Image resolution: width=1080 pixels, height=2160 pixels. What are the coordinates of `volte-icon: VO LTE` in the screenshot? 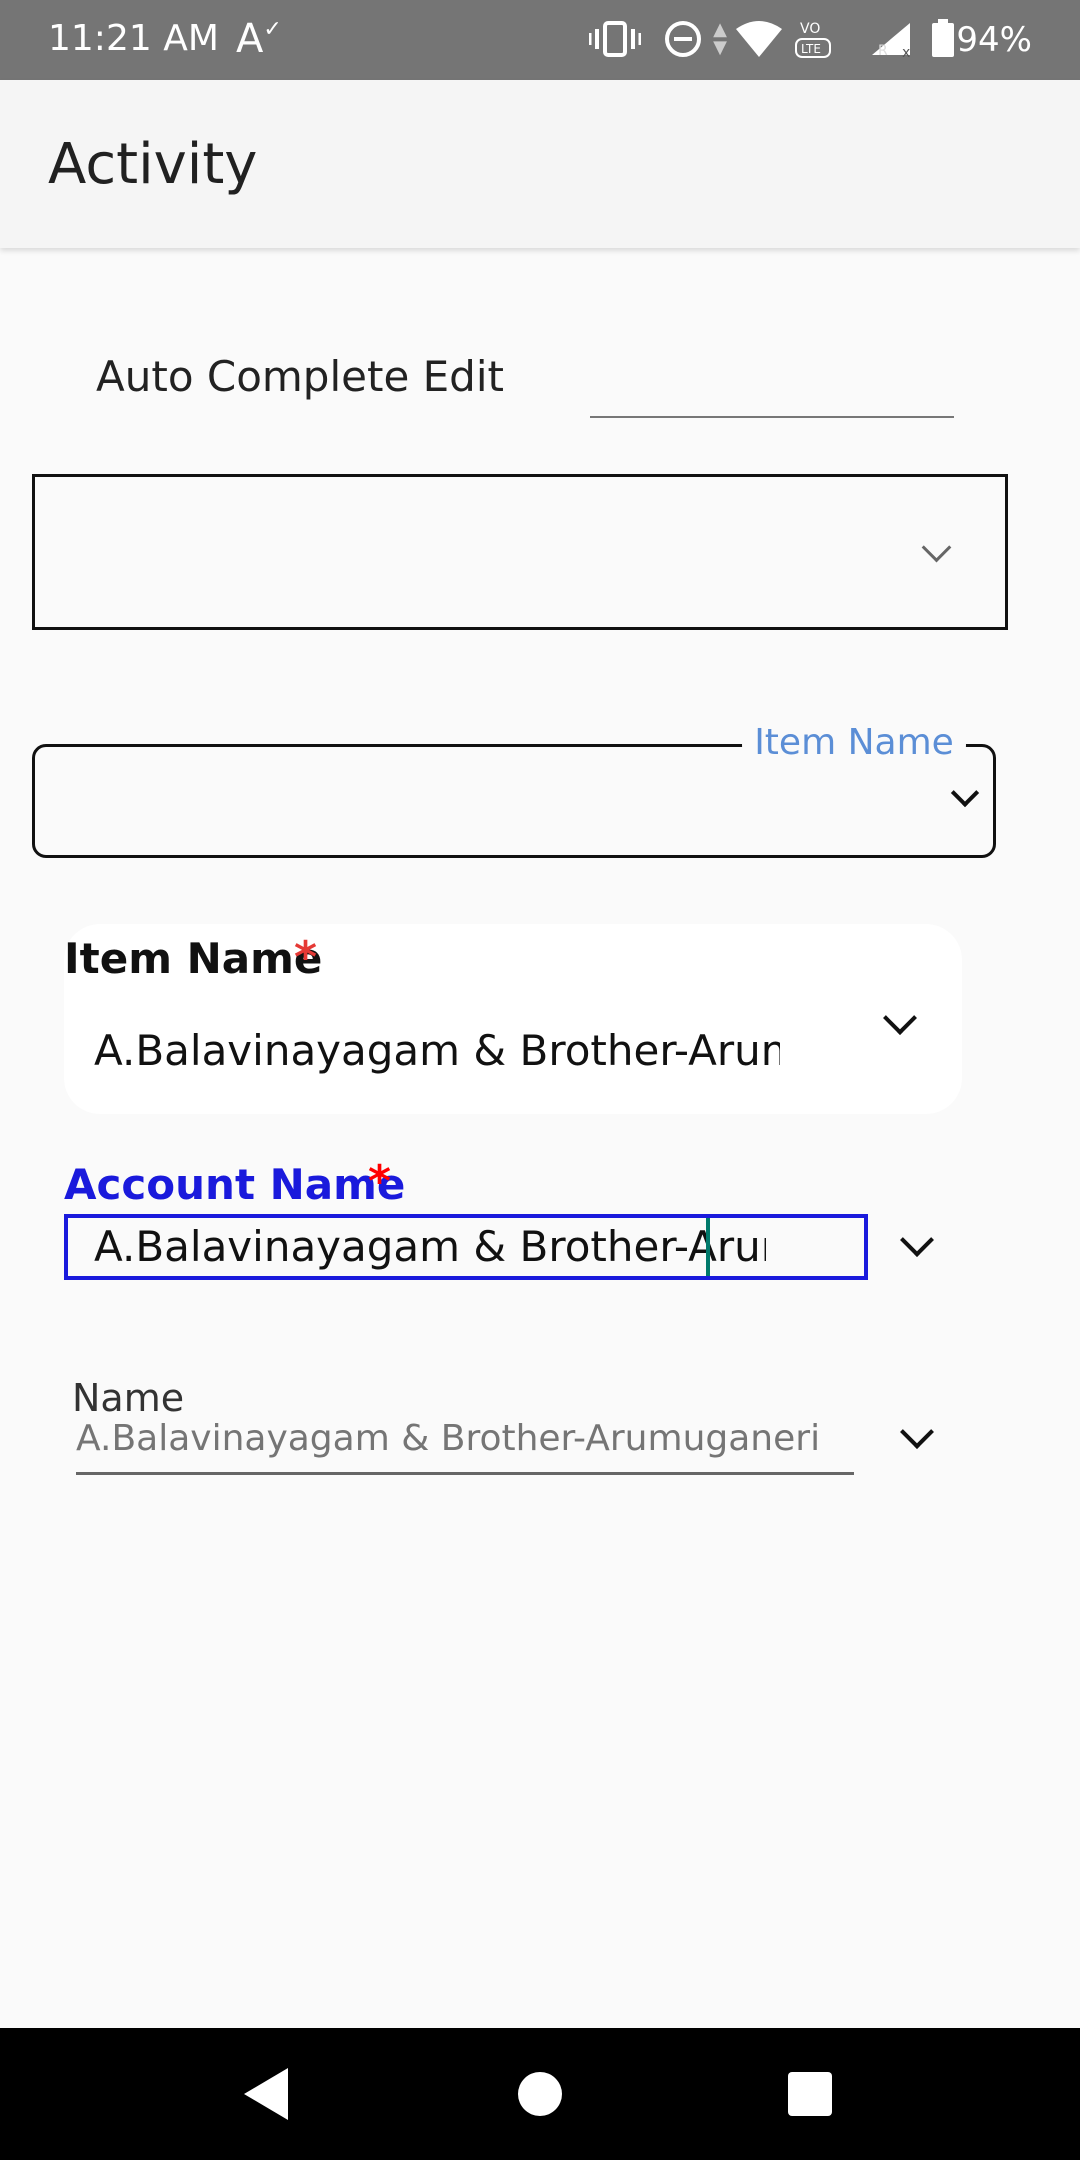 It's located at (814, 39).